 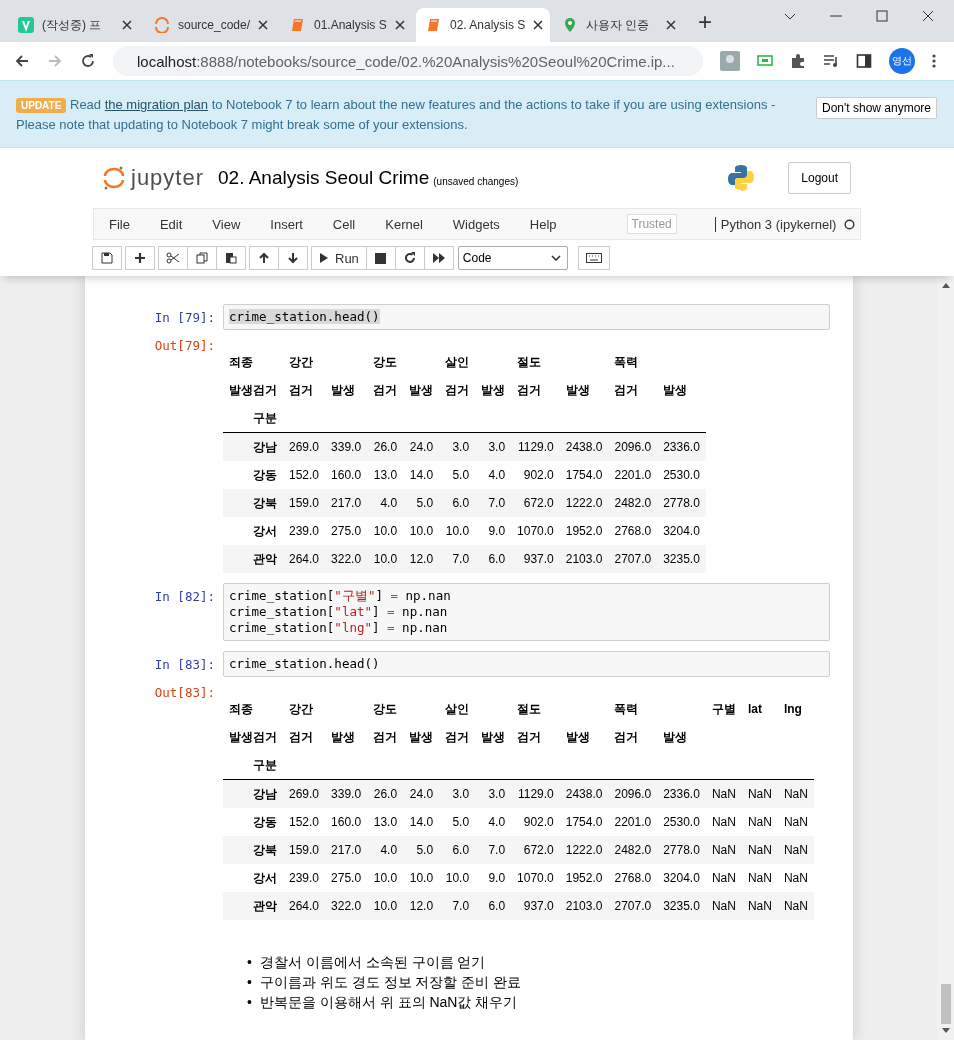 What do you see at coordinates (22, 61) in the screenshot?
I see `back-arrow-icon` at bounding box center [22, 61].